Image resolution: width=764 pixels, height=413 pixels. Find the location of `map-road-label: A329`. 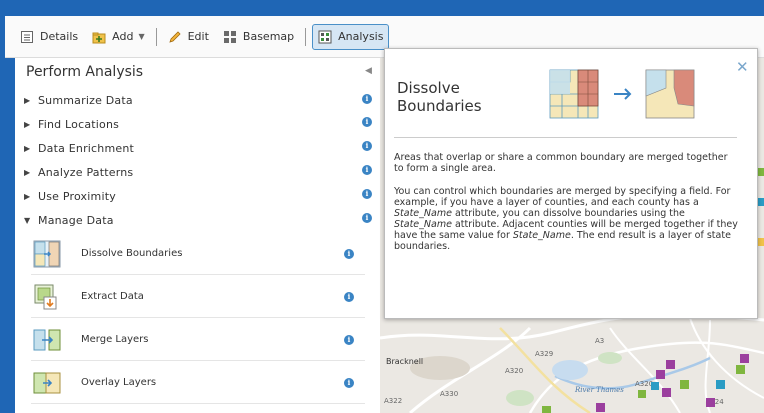

map-road-label: A329 is located at coordinates (544, 354).